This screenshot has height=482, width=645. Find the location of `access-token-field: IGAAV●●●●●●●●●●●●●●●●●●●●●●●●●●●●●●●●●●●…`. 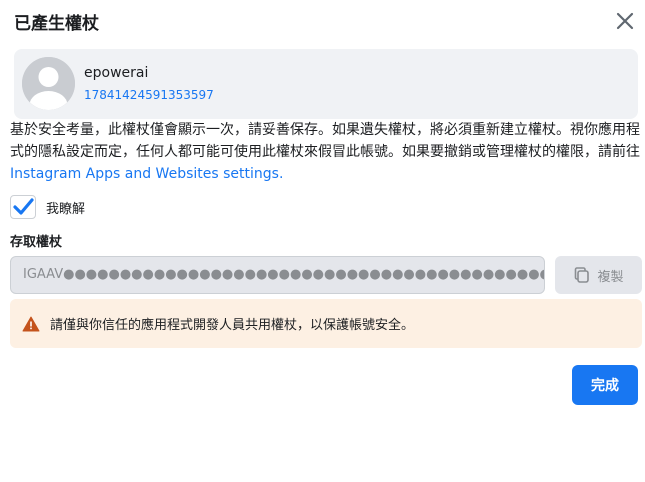

access-token-field: IGAAV●●●●●●●●●●●●●●●●●●●●●●●●●●●●●●●●●●●… is located at coordinates (277, 275).